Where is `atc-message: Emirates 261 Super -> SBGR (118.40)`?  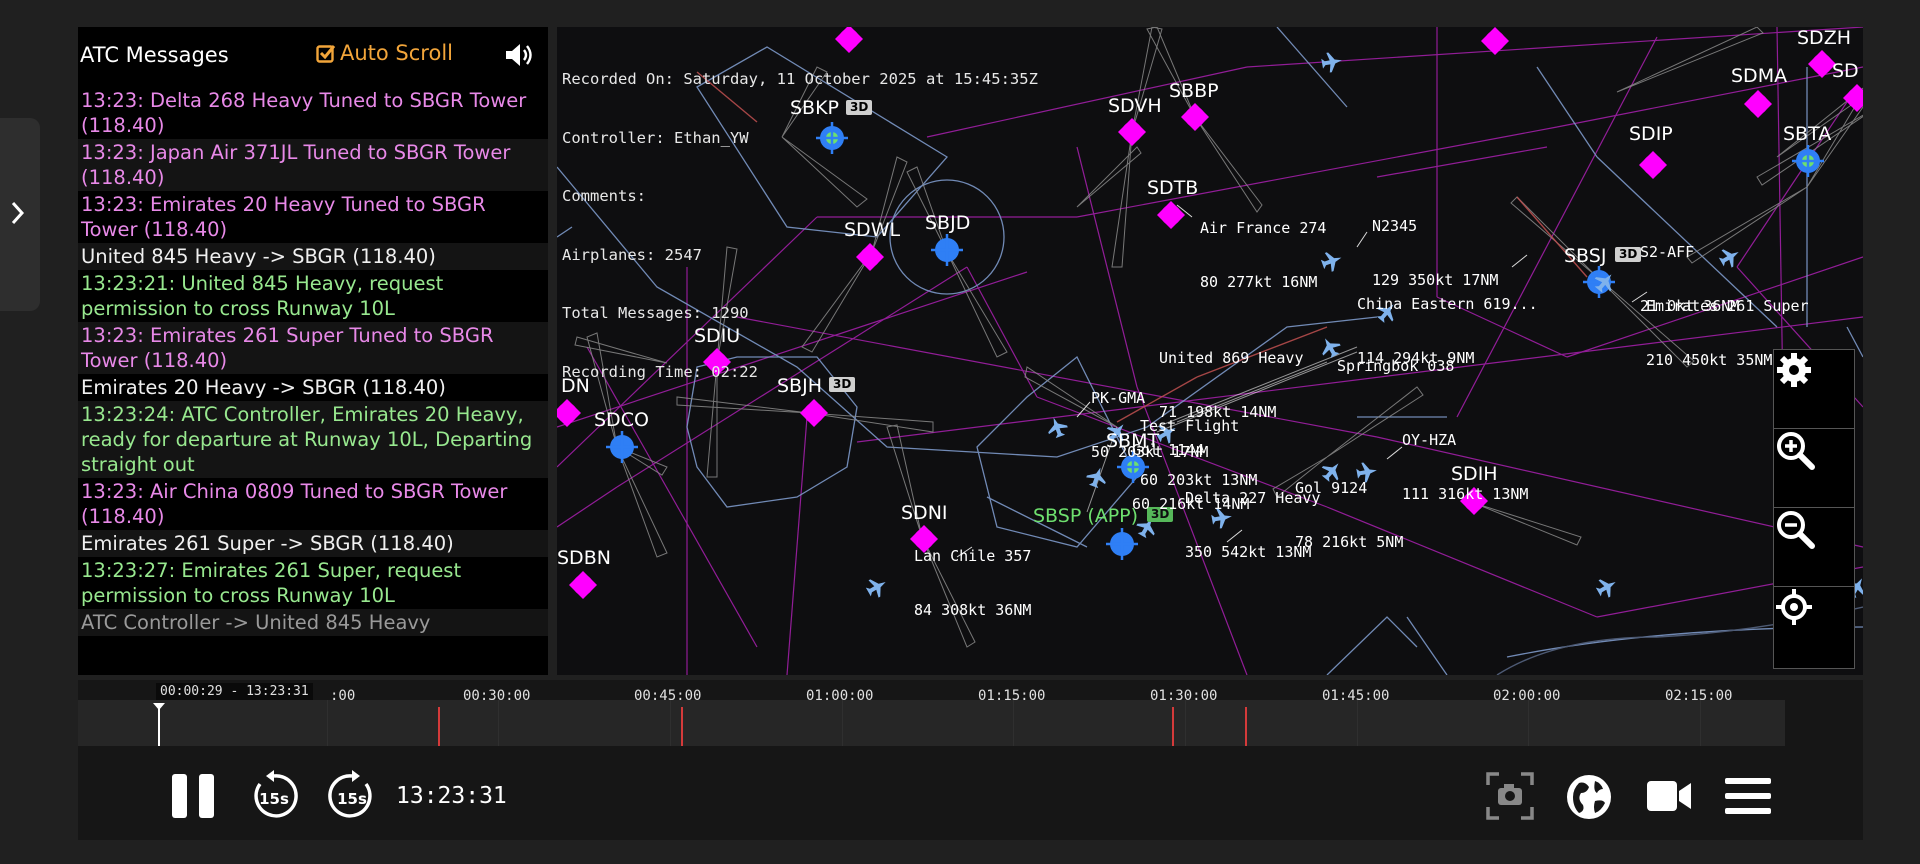 atc-message: Emirates 261 Super -> SBGR (118.40) is located at coordinates (313, 543).